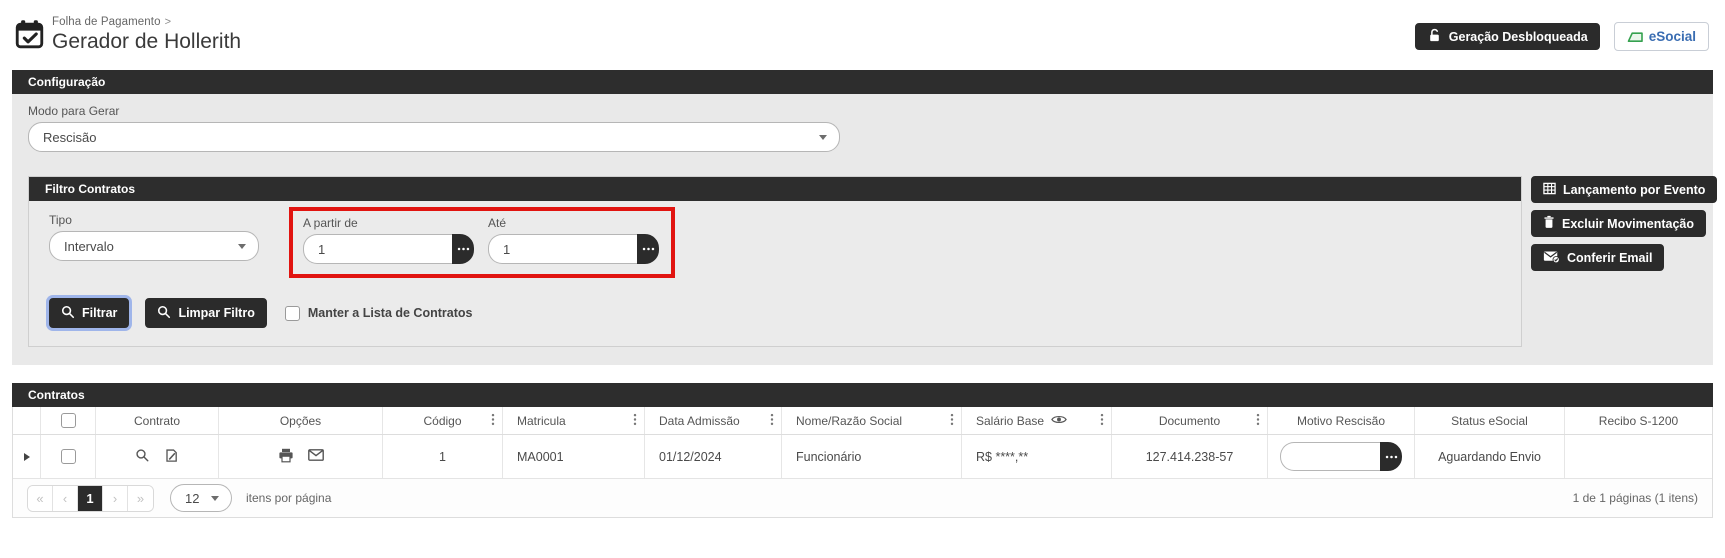  I want to click on contracts-section-header: Contratos, so click(862, 395).